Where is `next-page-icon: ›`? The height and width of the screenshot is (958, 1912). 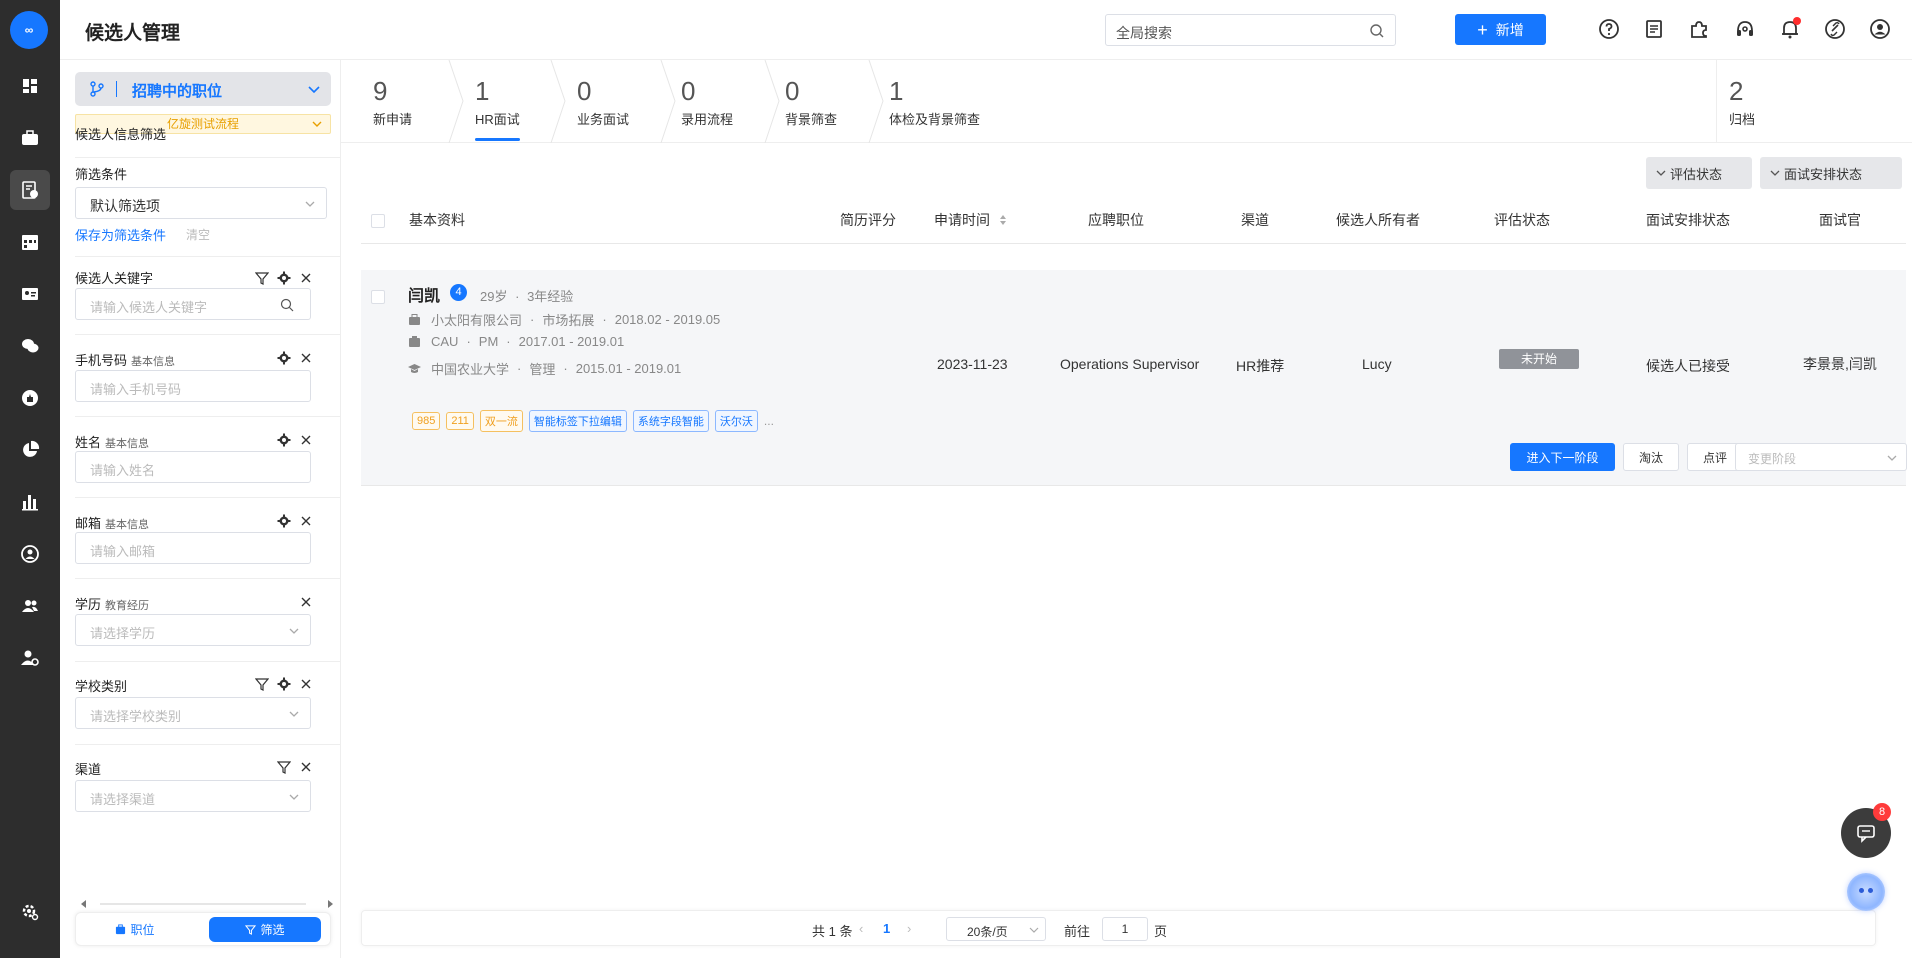 next-page-icon: › is located at coordinates (909, 928).